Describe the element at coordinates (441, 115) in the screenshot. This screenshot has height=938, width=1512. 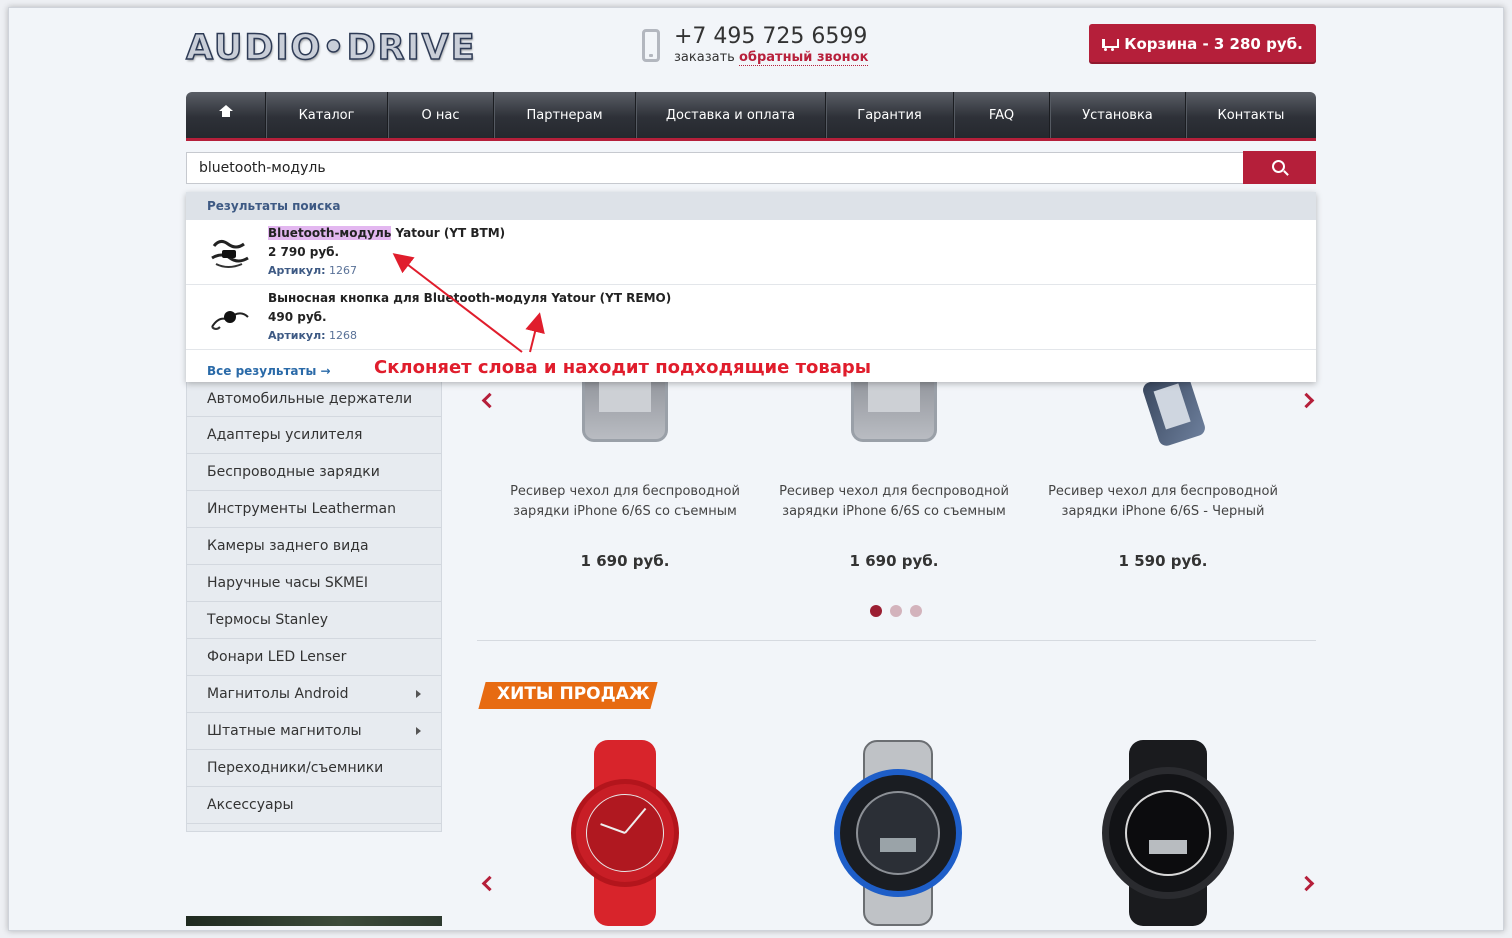
I see `nav-item-about: О нас` at that location.